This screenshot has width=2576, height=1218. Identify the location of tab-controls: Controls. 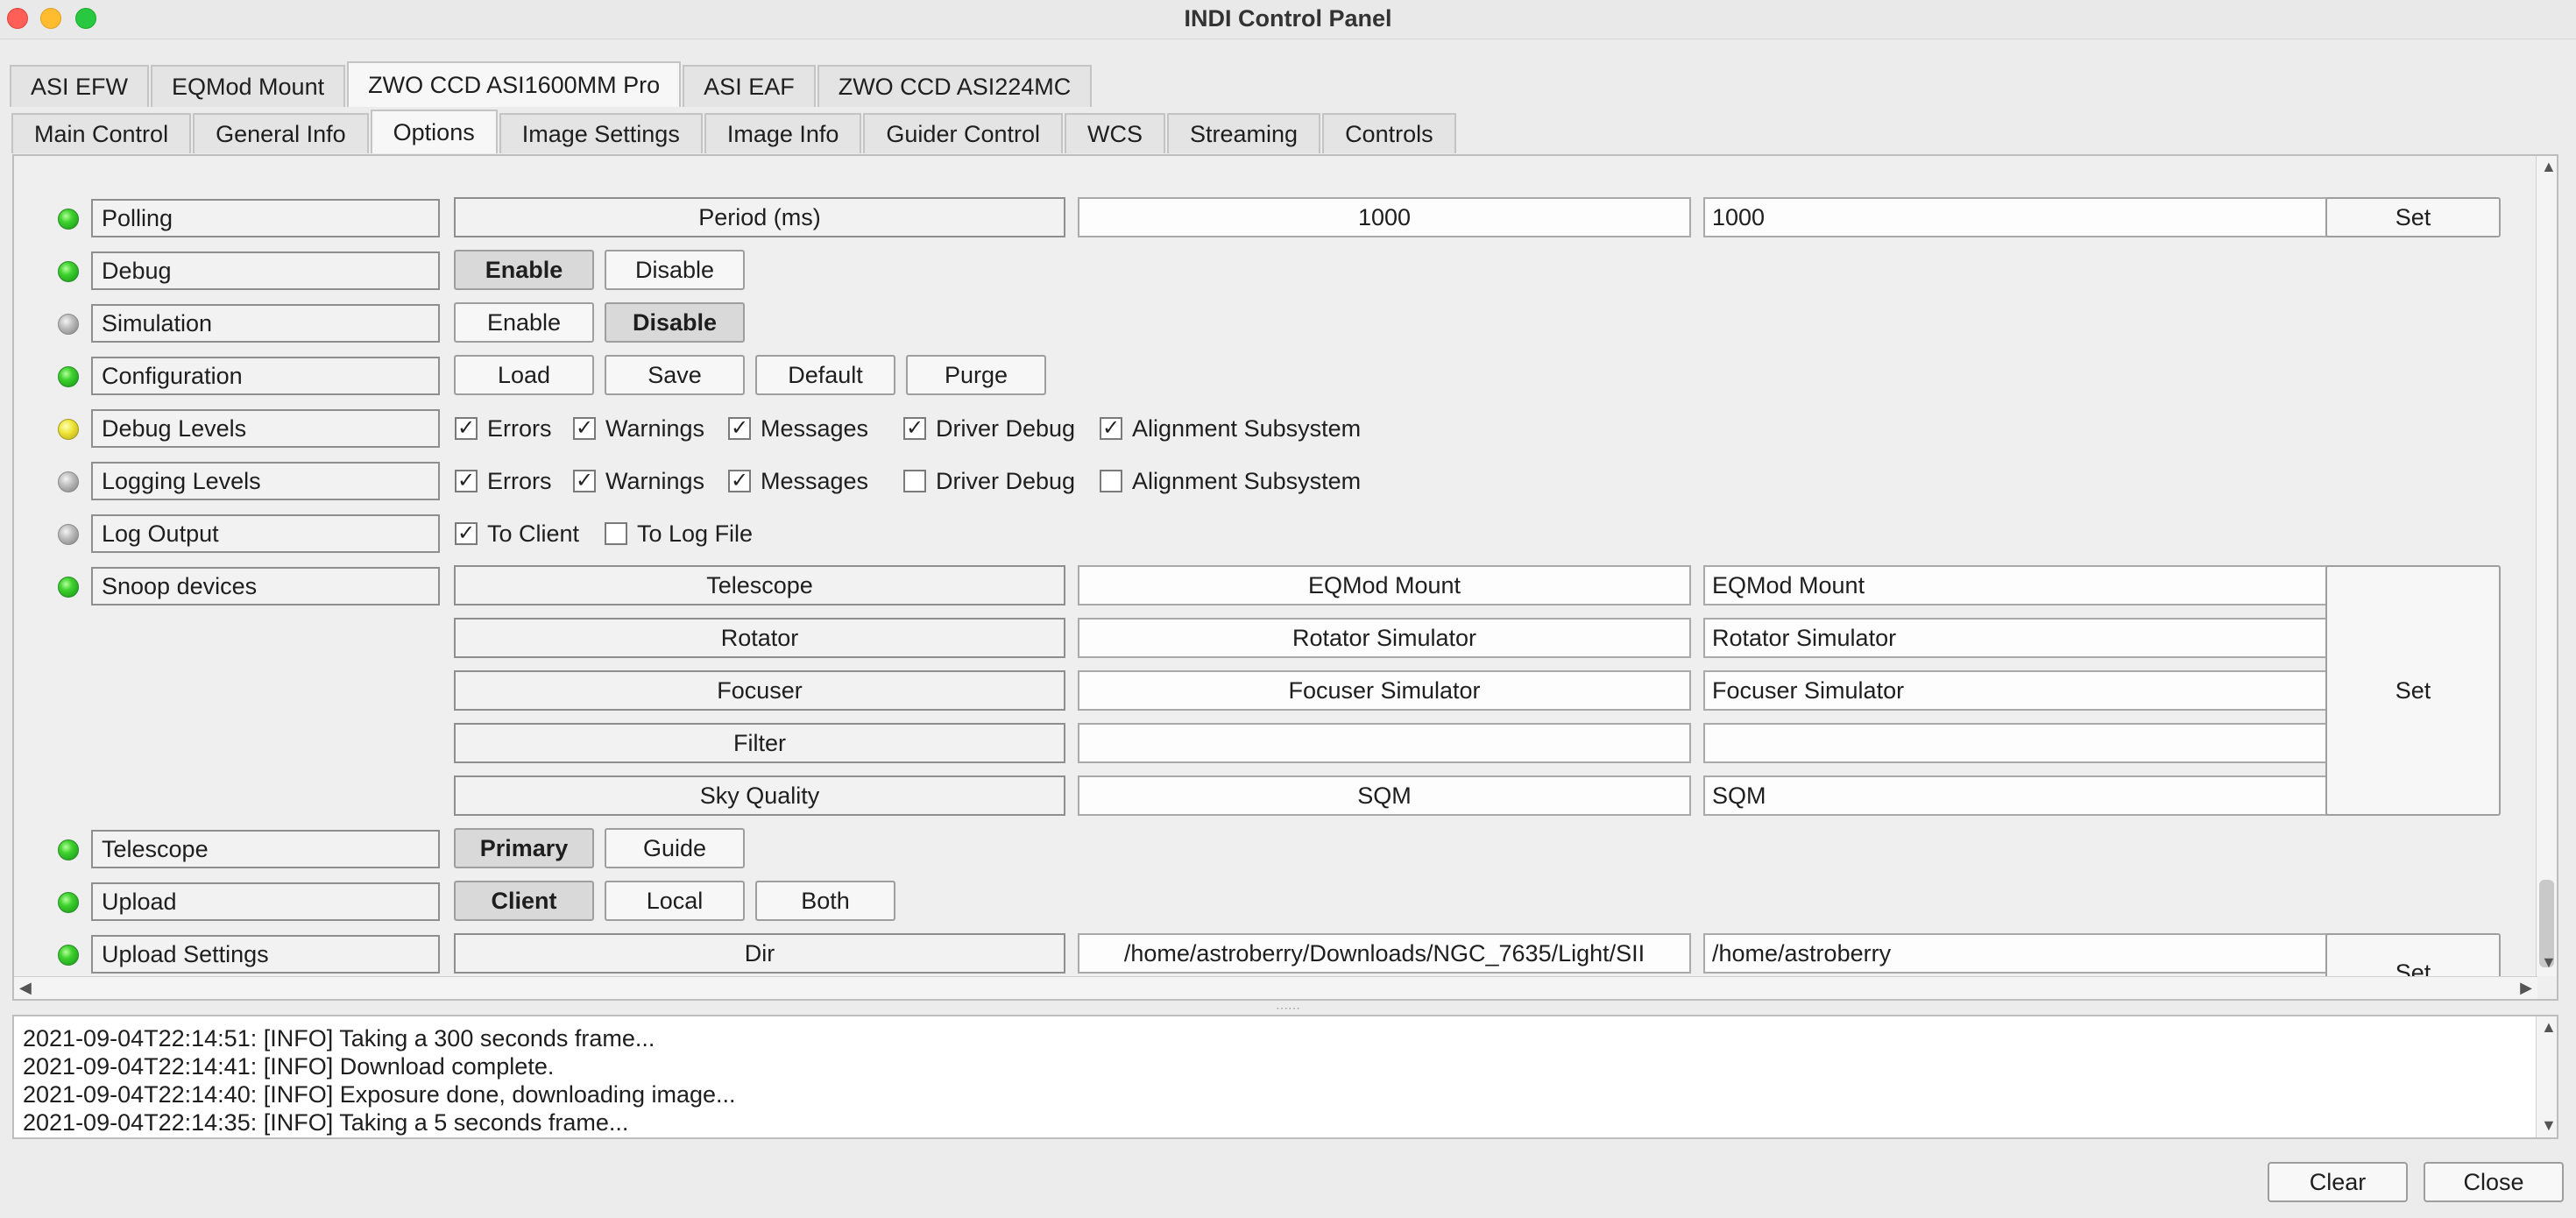
(1389, 133).